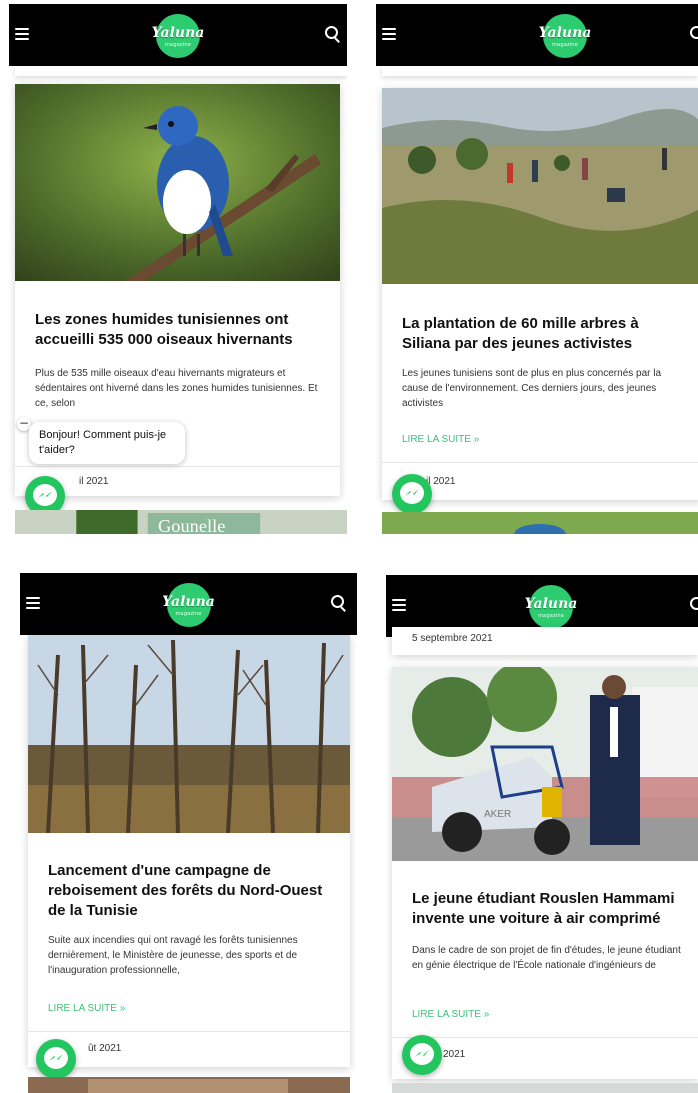 The height and width of the screenshot is (1093, 698). I want to click on previous-article-card-bottom: 5 septembre 2021, so click(545, 641).